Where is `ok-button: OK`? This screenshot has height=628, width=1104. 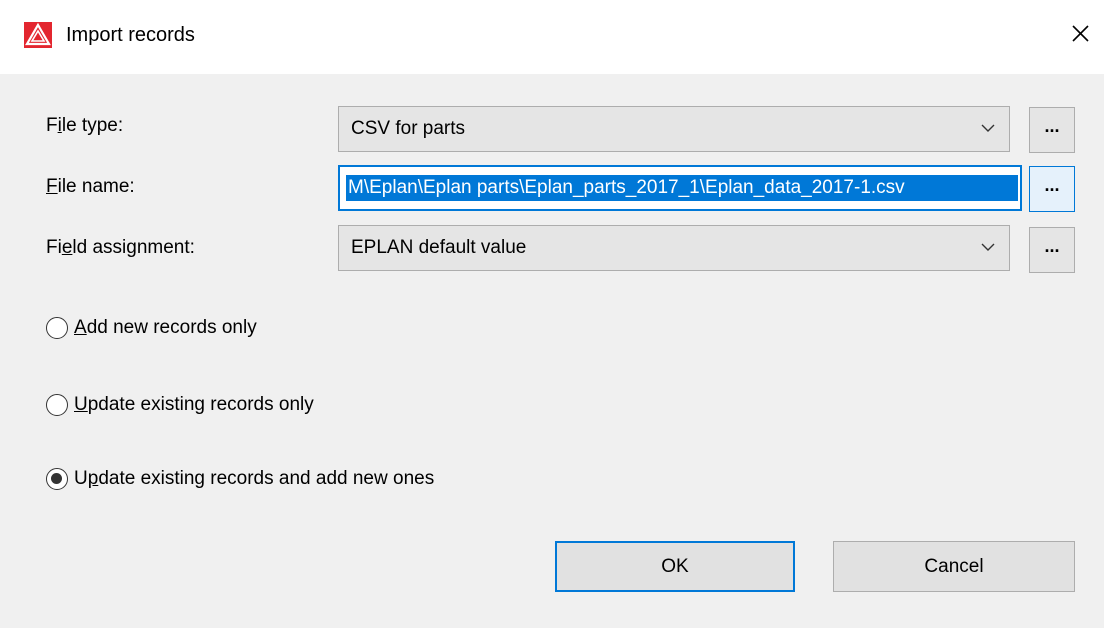 ok-button: OK is located at coordinates (675, 566).